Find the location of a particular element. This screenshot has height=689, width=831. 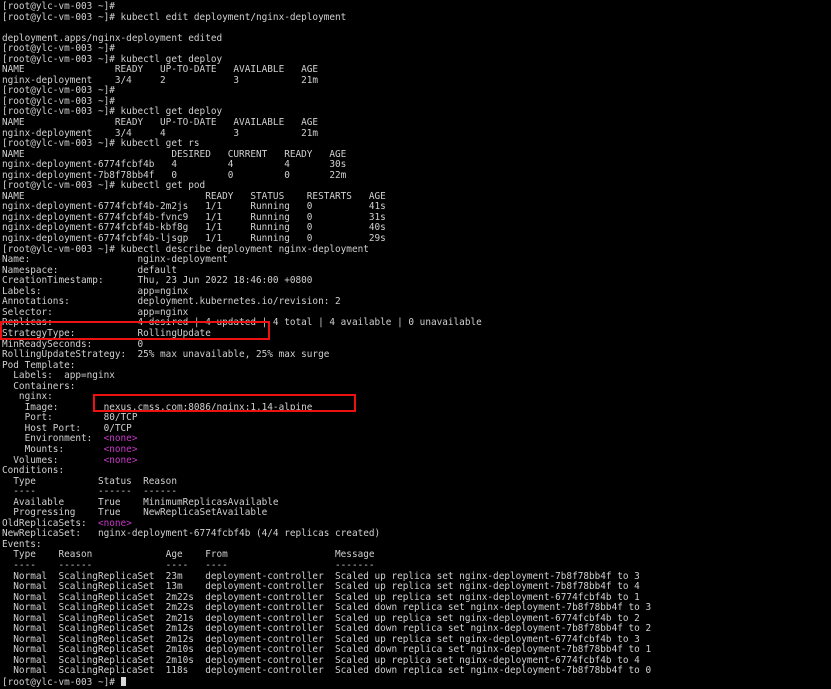

terminal-line: Volumes: <none> is located at coordinates (70, 460).